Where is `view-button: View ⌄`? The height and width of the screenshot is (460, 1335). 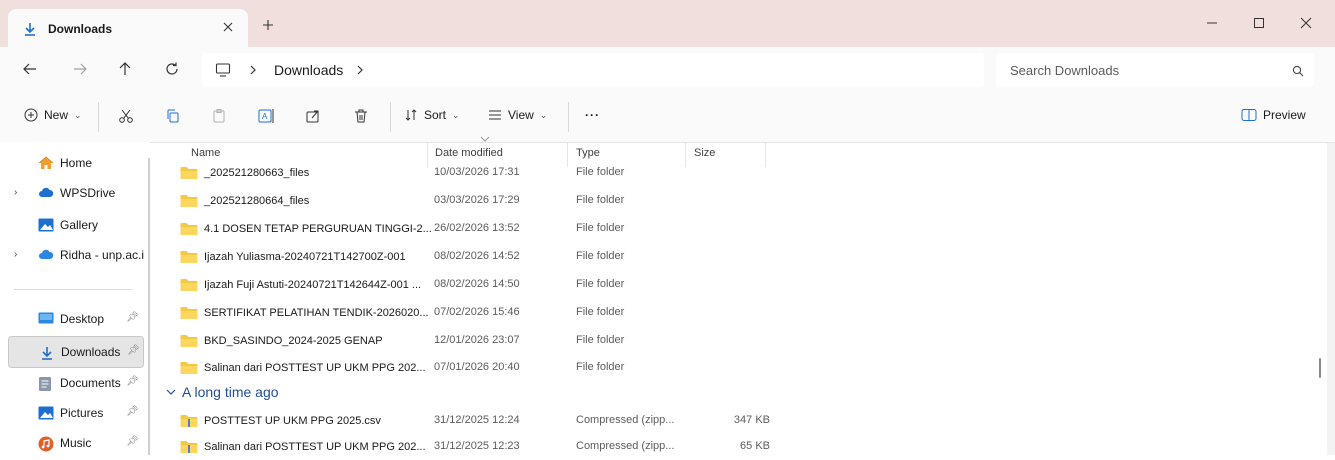
view-button: View ⌄ is located at coordinates (517, 115).